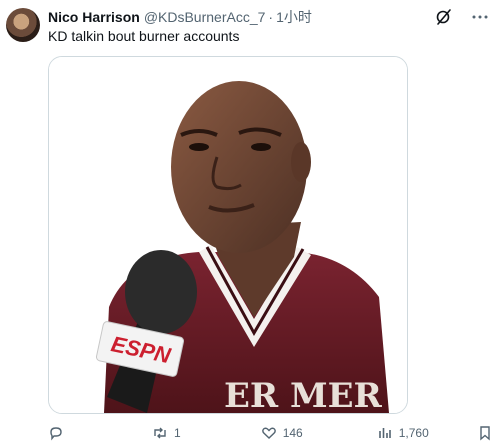 The image size is (499, 447). I want to click on views-count: 1,760, so click(413, 433).